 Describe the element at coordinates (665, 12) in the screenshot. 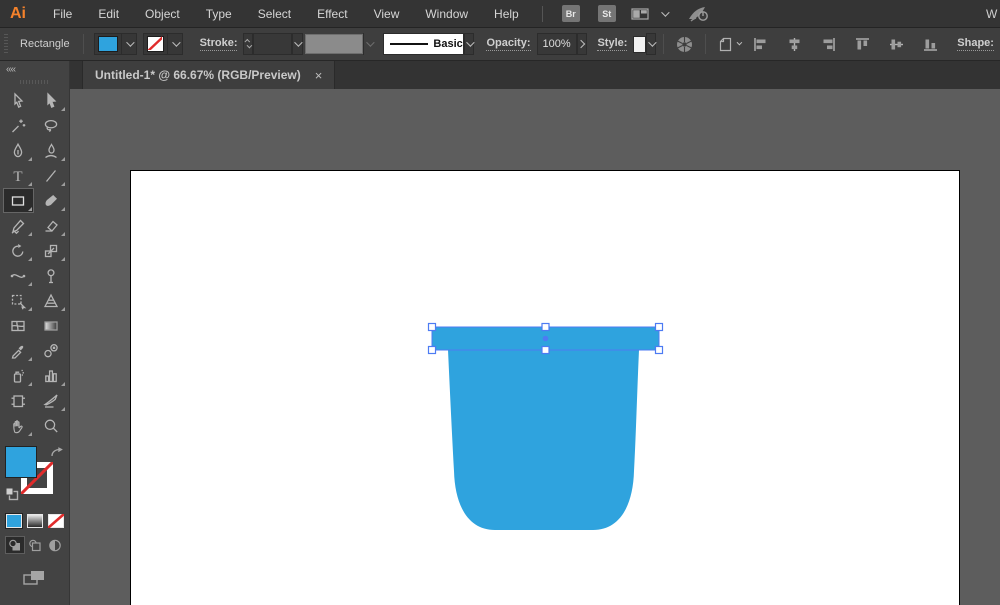

I see `arrange-documents-chevron-icon` at that location.